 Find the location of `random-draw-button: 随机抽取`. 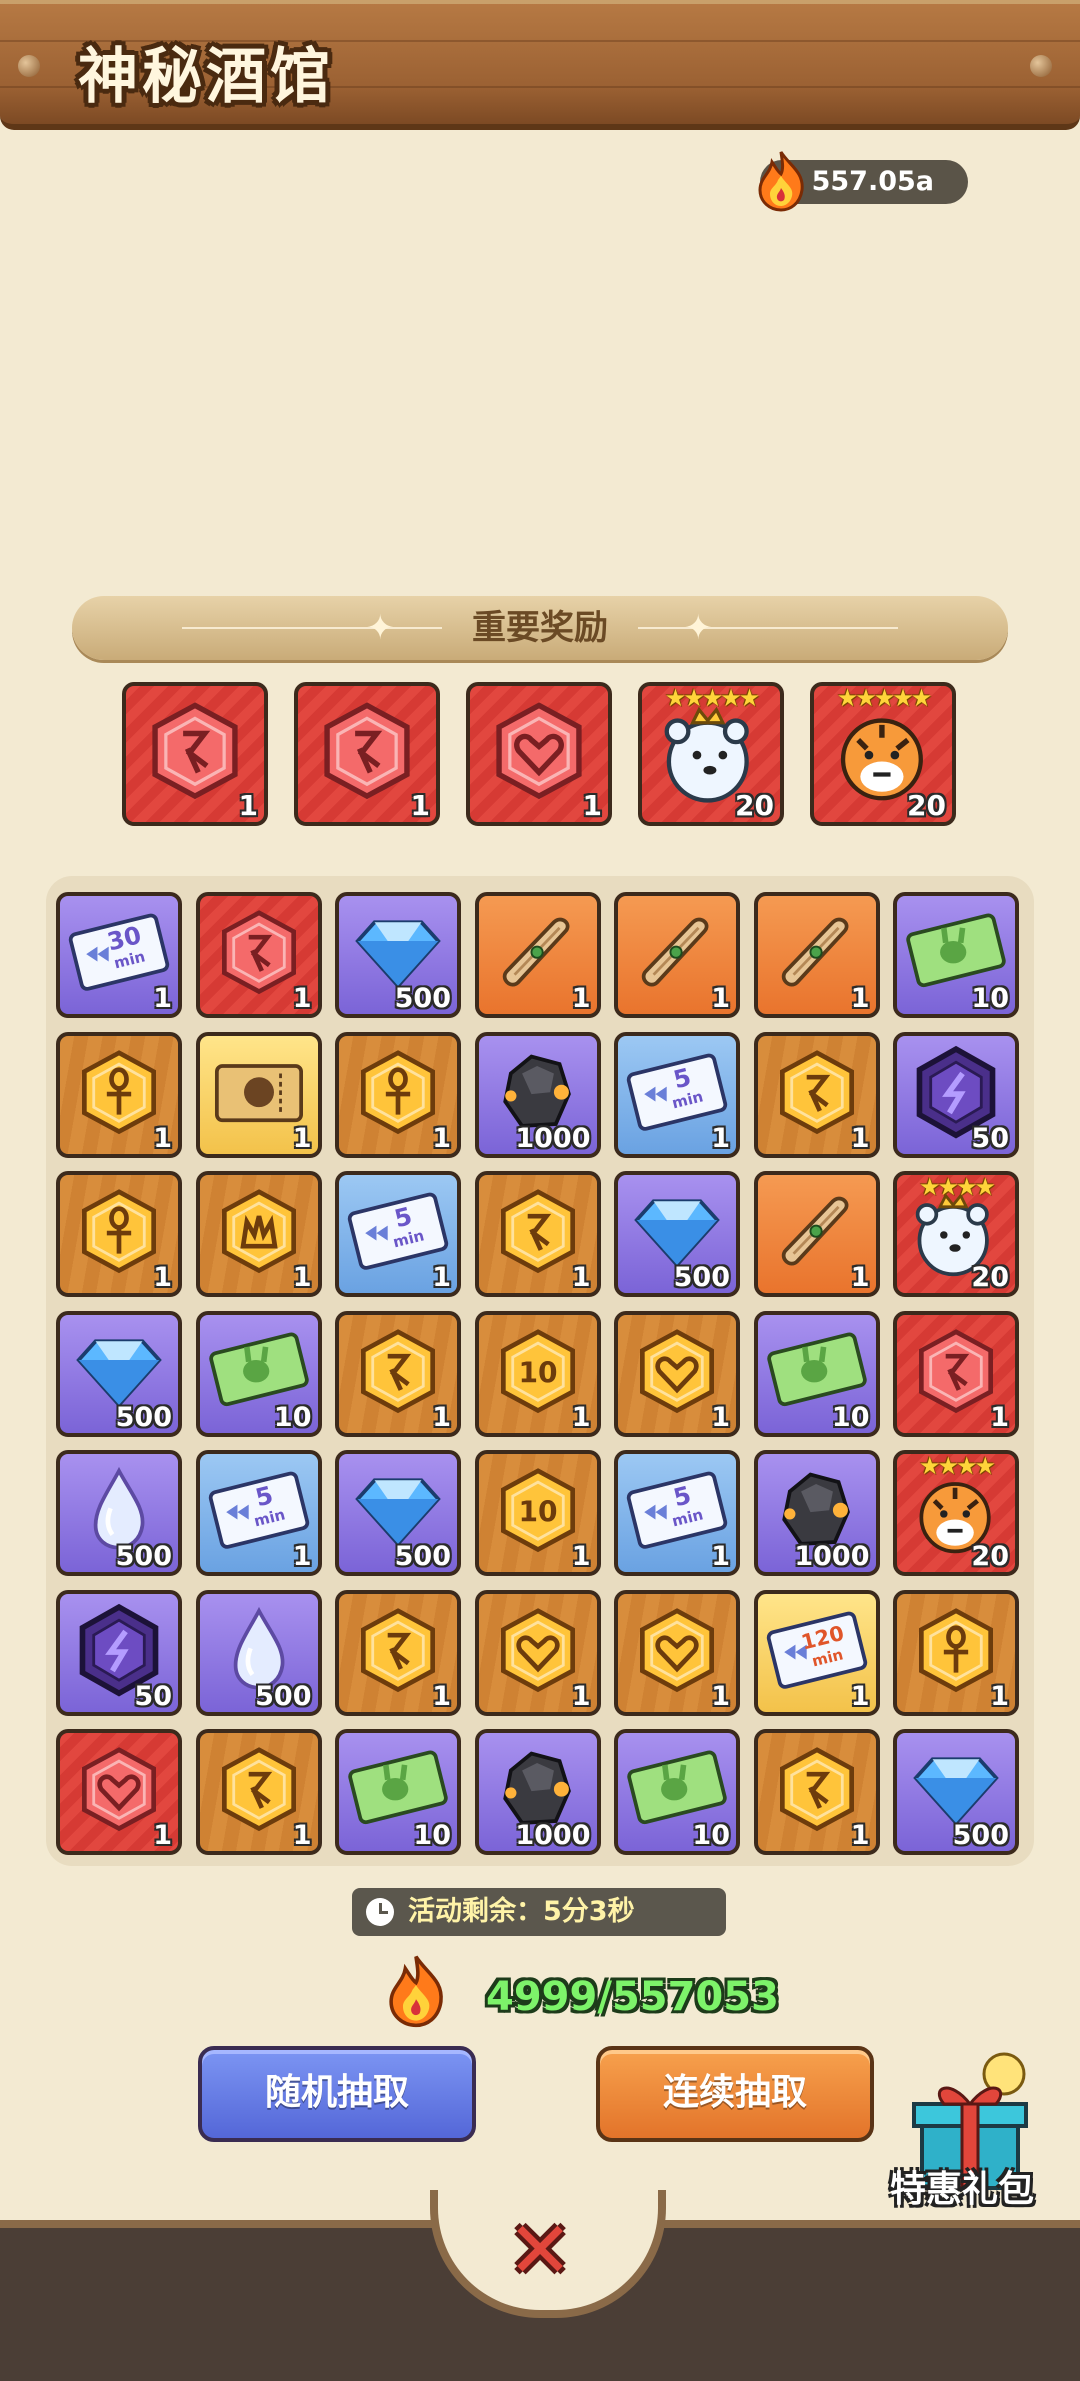

random-draw-button: 随机抽取 is located at coordinates (337, 2094).